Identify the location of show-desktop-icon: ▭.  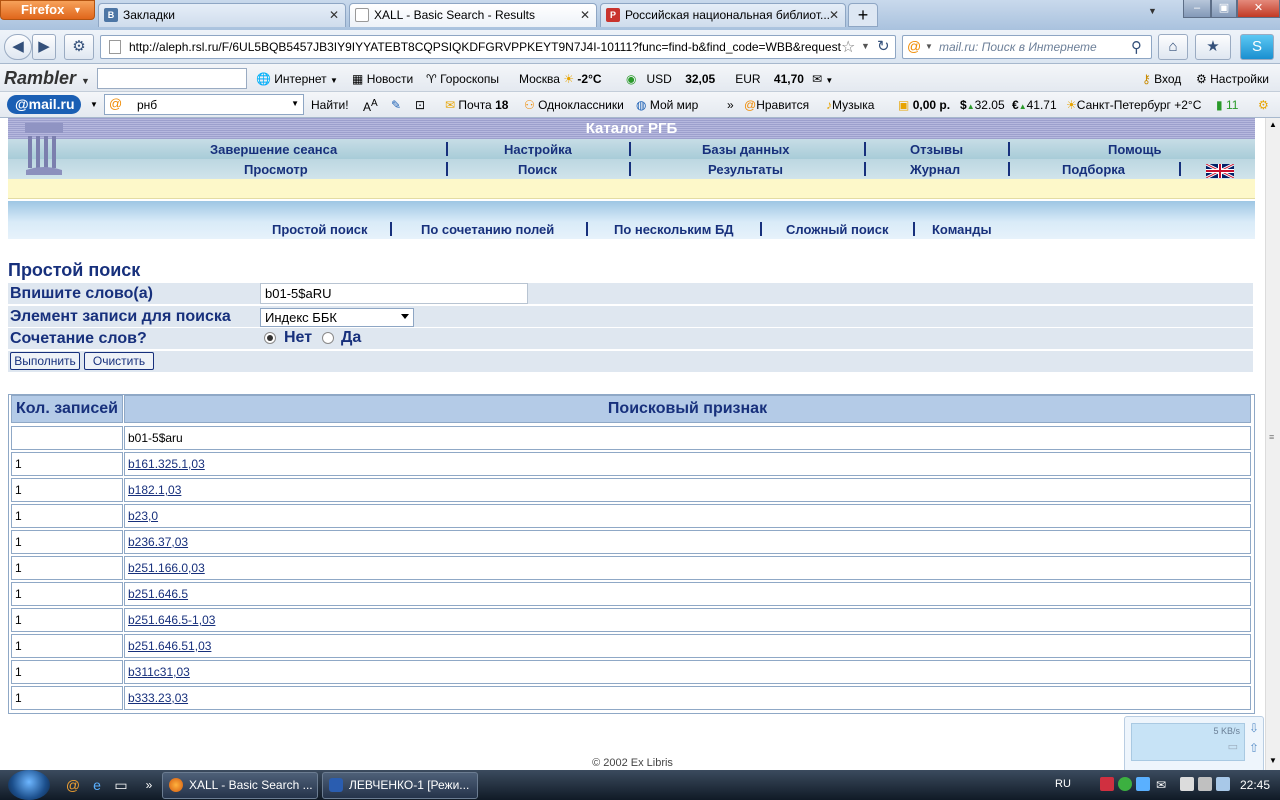
(121, 785).